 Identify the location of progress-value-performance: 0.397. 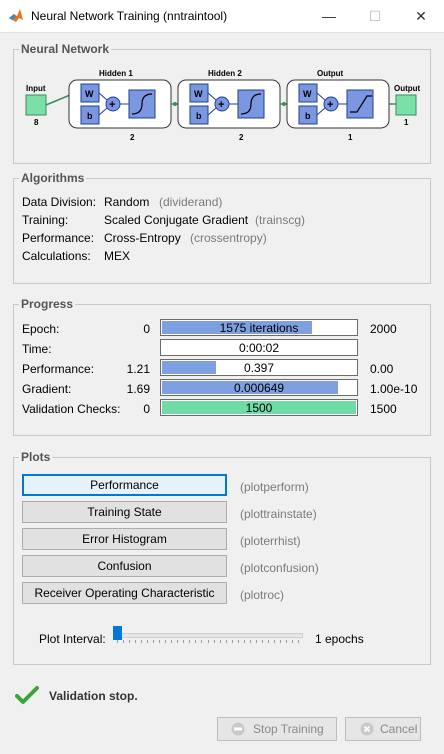
(259, 368).